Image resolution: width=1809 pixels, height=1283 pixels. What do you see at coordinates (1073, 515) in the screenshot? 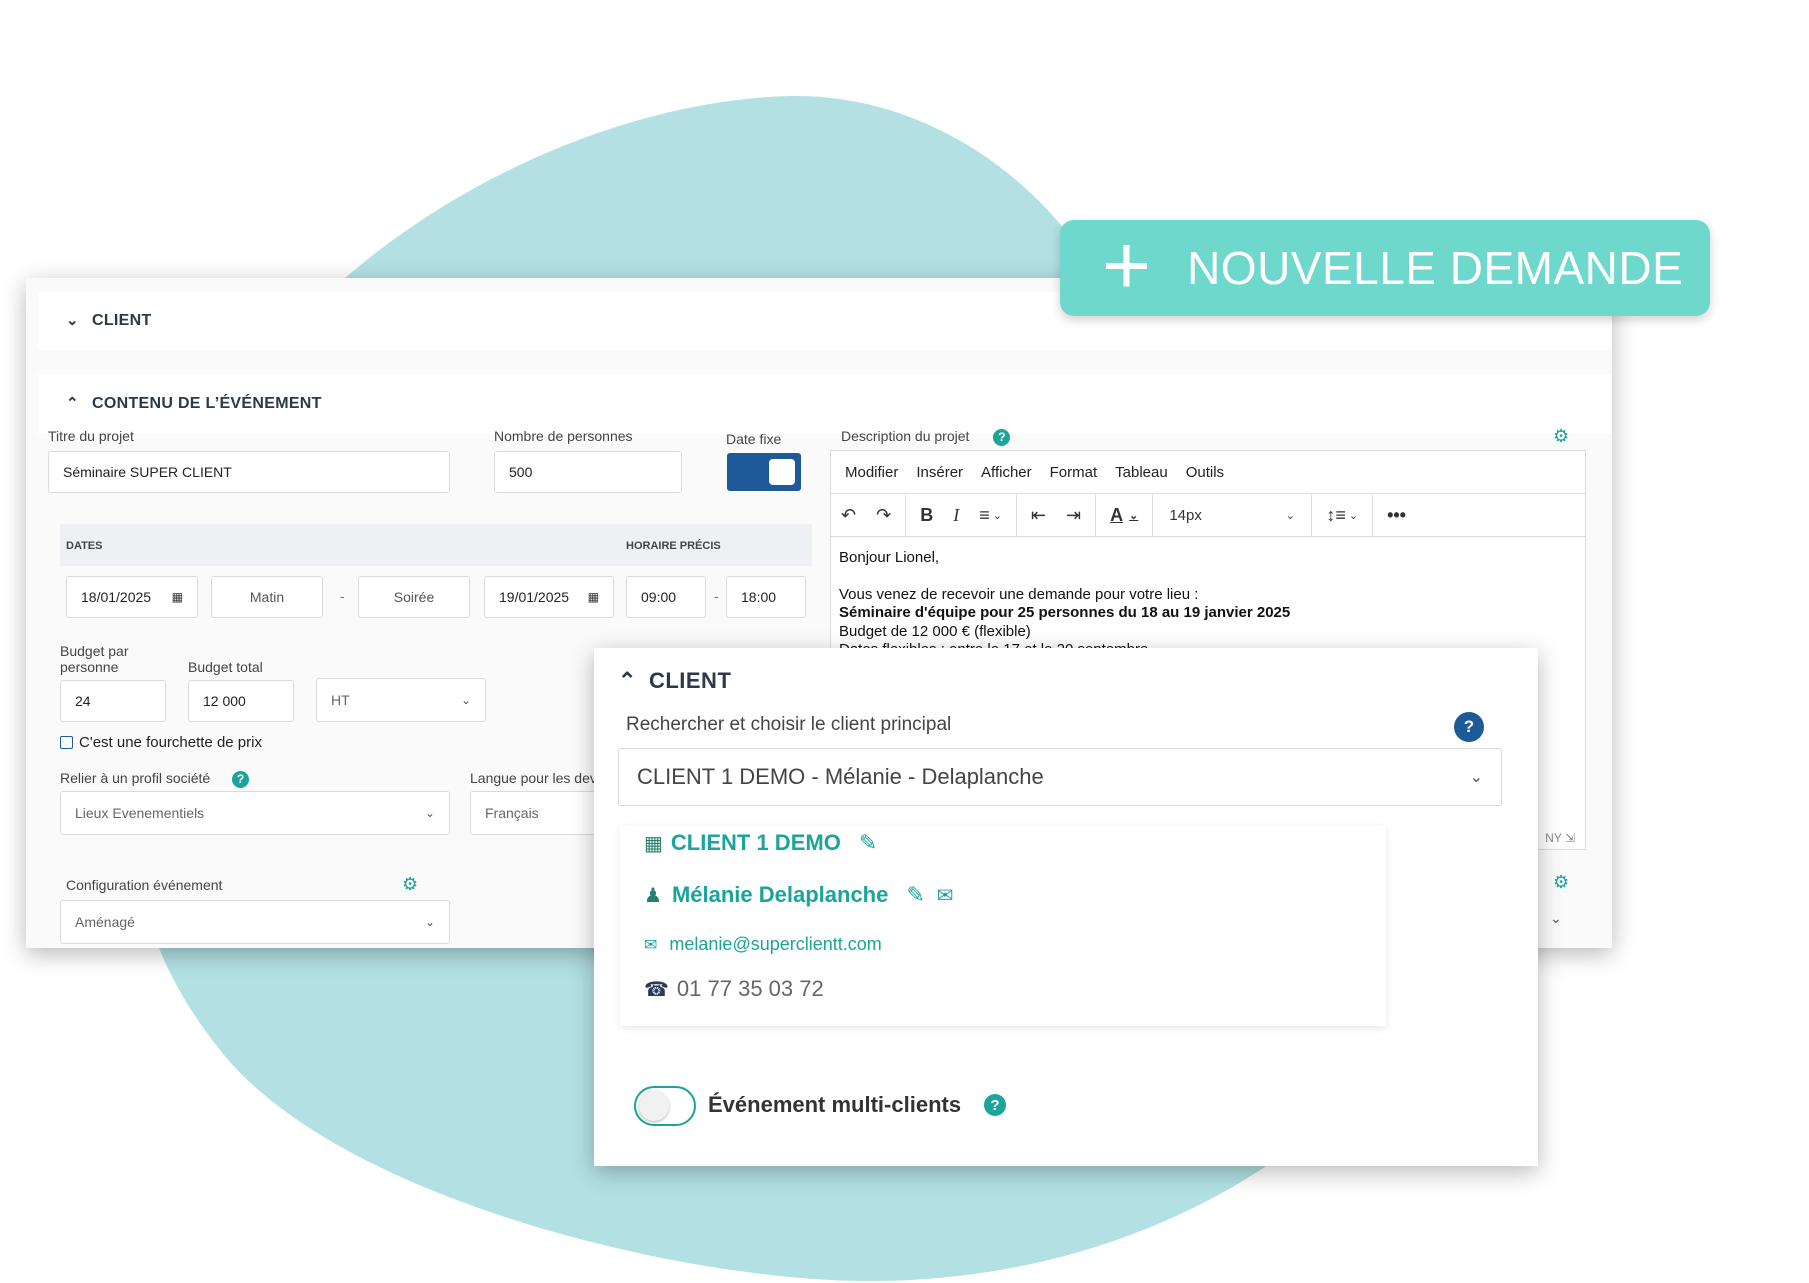
I see `indent-icon: ⇥` at bounding box center [1073, 515].